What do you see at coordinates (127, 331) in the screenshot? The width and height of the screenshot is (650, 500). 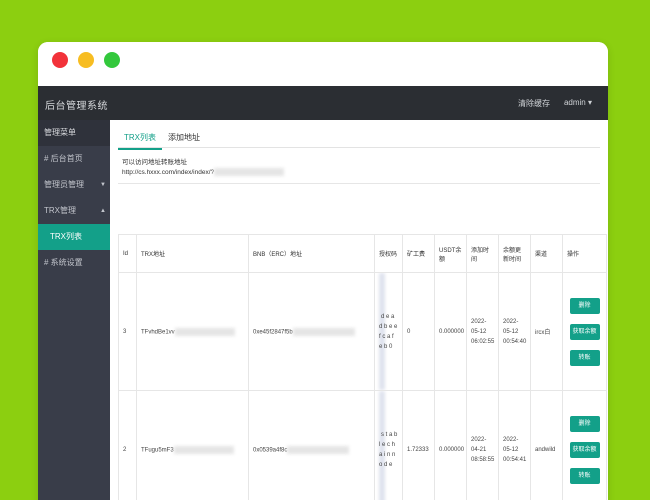 I see `cell-id: 3` at bounding box center [127, 331].